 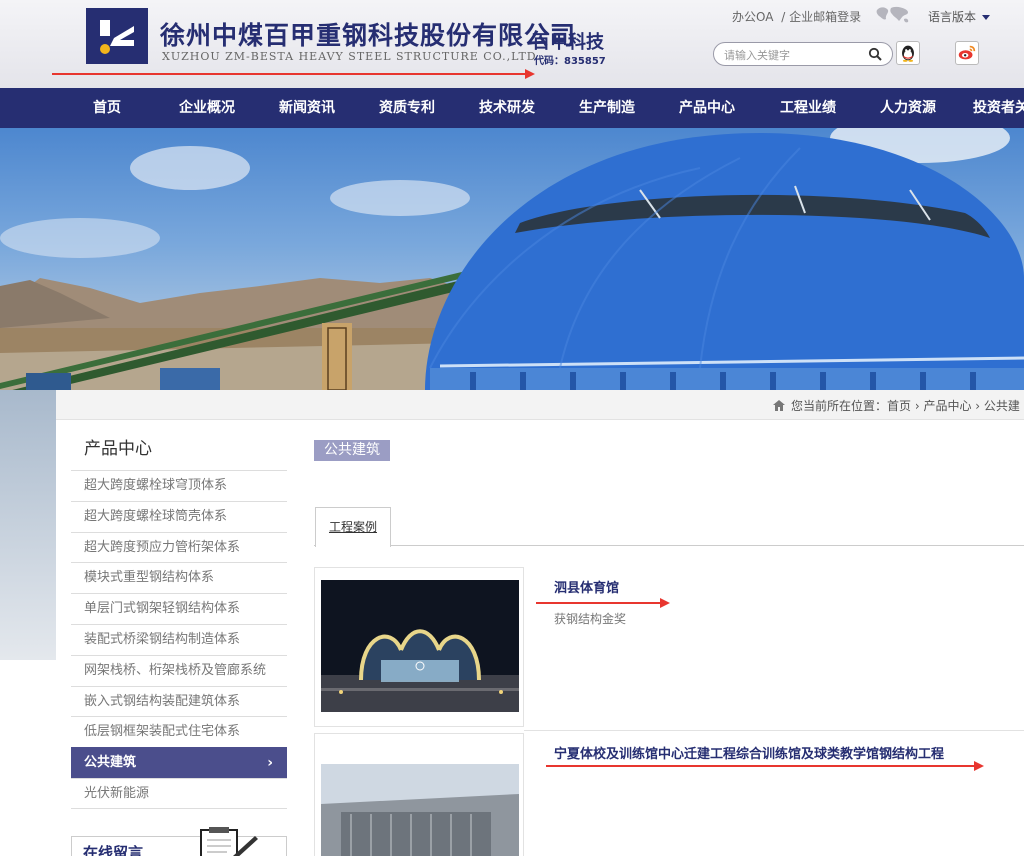 I want to click on top-links: 办公OA / 企业邮箱登录, so click(x=798, y=16).